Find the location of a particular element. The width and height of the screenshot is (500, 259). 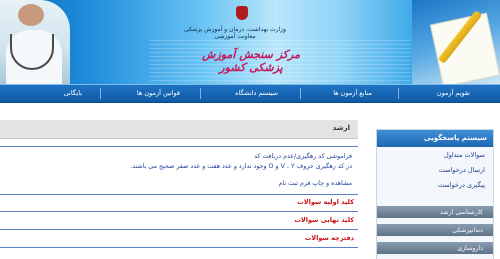

view-print-form-link: مشاهده و چاپ فرم ثبت نام is located at coordinates (187, 183).